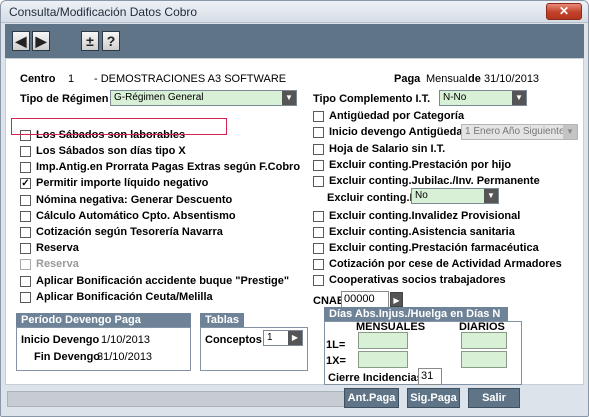 This screenshot has height=417, width=589. Describe the element at coordinates (318, 280) in the screenshot. I see `cooperativas-checkbox` at that location.